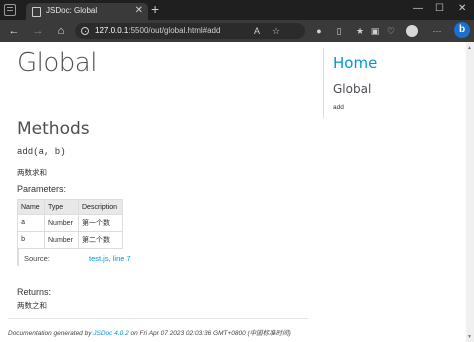  What do you see at coordinates (391, 31) in the screenshot?
I see `browser-essentials-icon: ♡` at bounding box center [391, 31].